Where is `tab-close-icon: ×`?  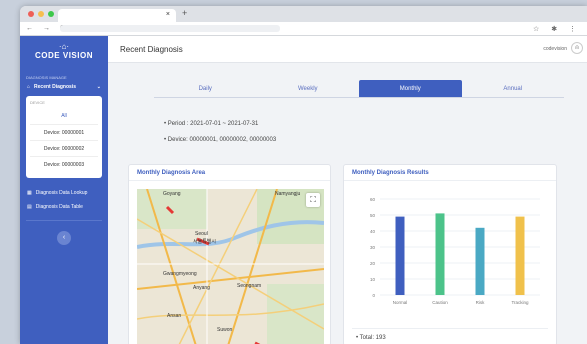 tab-close-icon: × is located at coordinates (168, 14).